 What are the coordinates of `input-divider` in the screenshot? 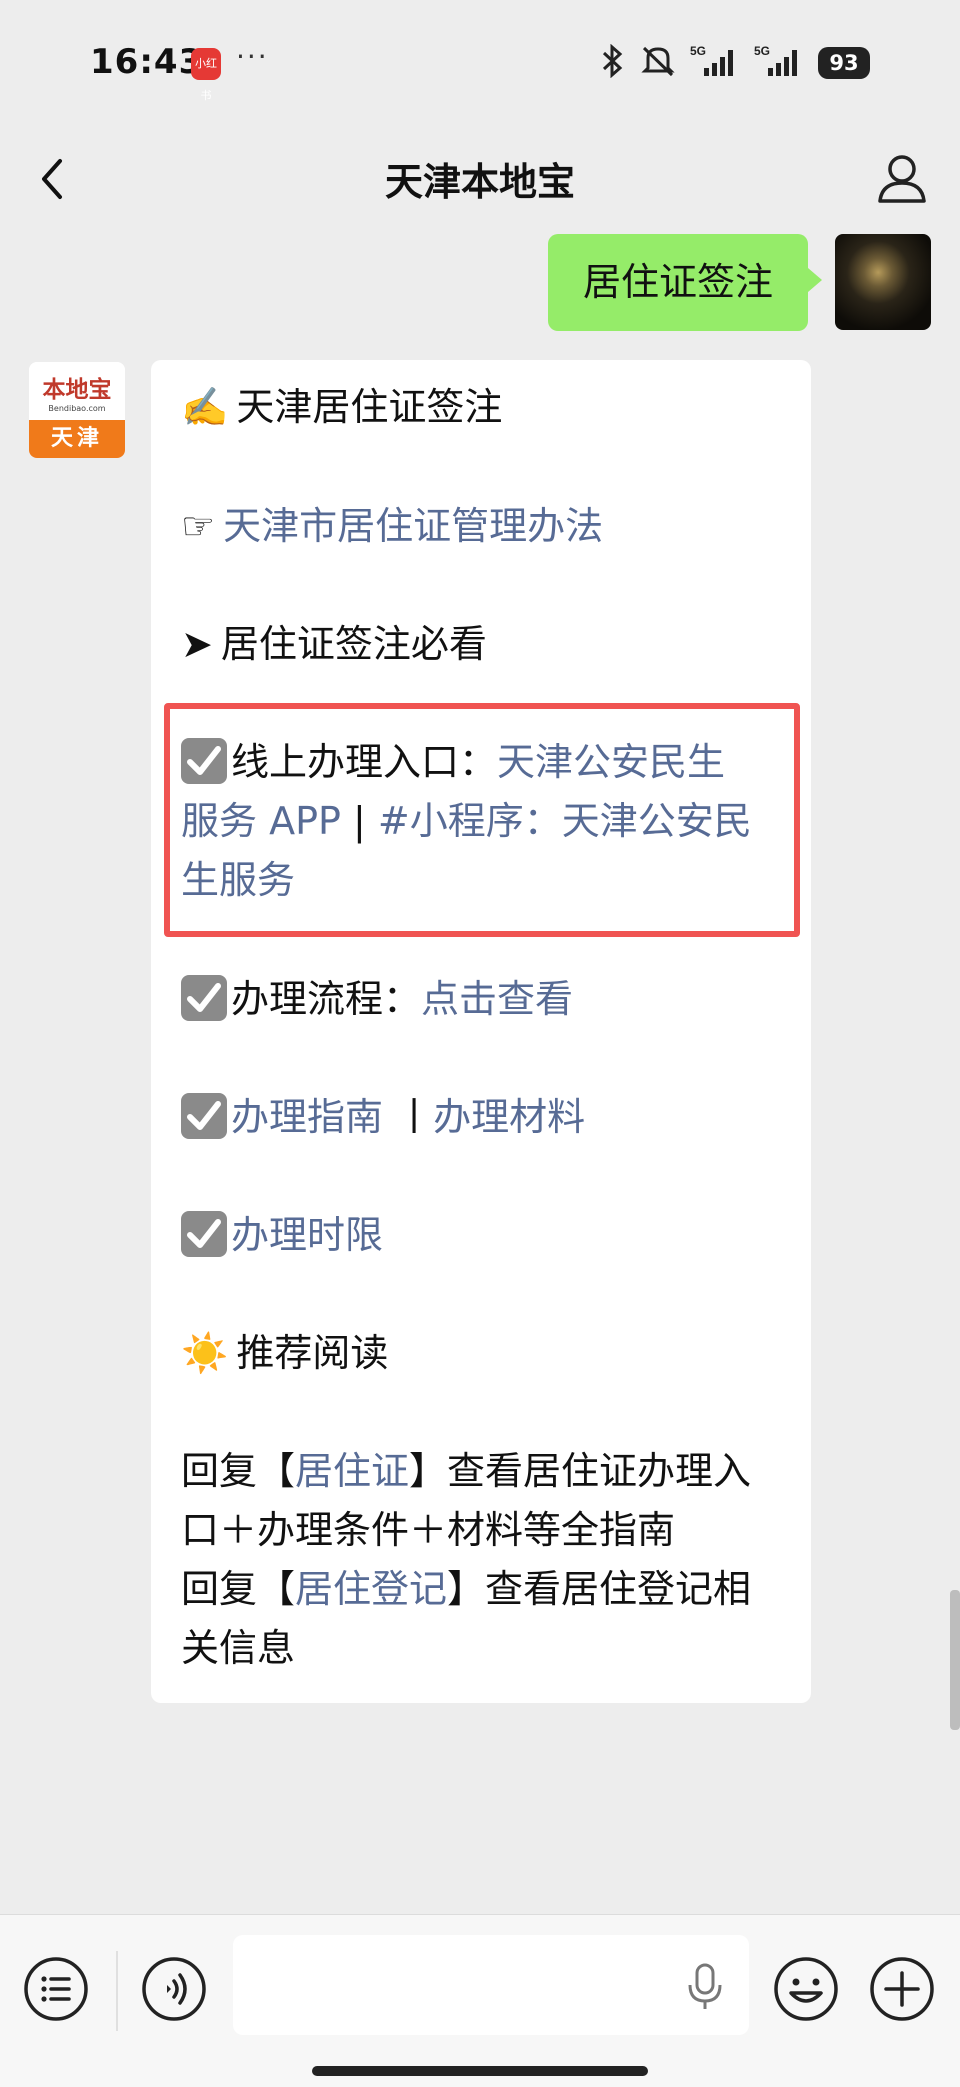 It's located at (117, 1991).